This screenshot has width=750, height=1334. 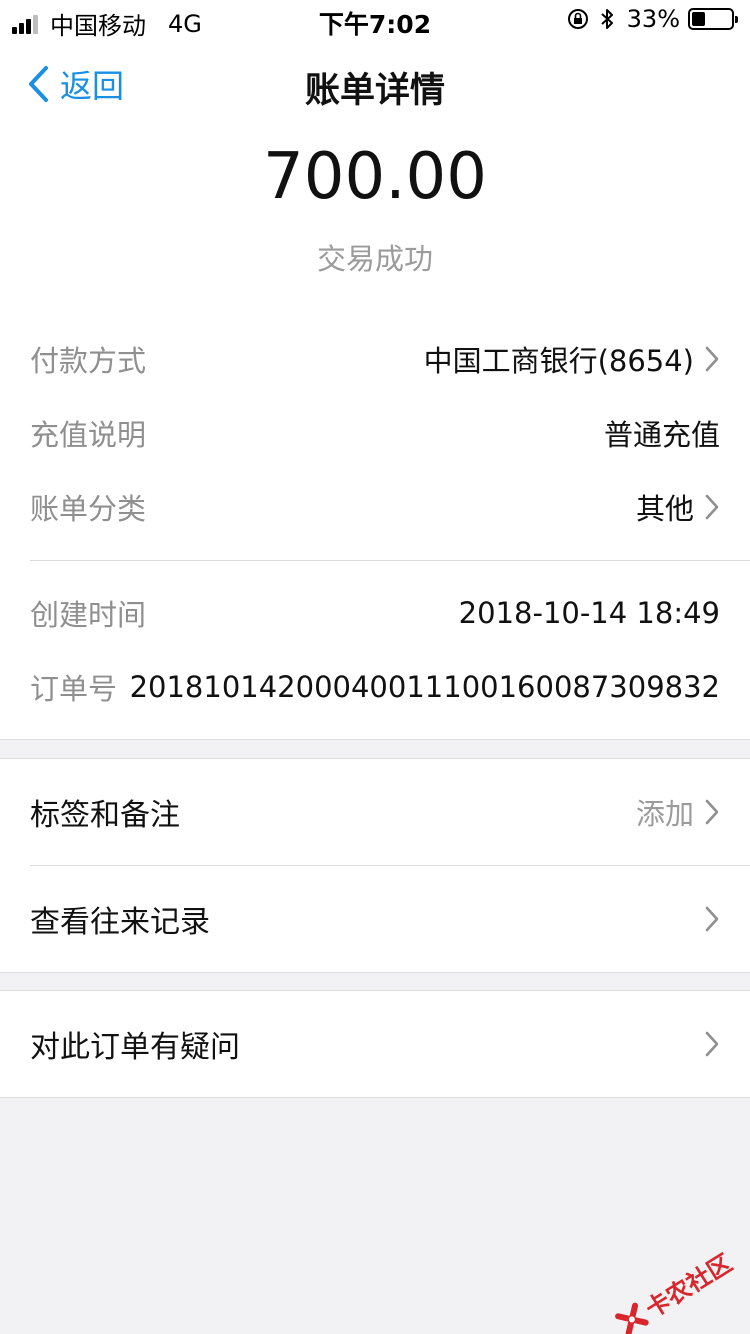 I want to click on bill-category-value-group: 其他, so click(x=678, y=507).